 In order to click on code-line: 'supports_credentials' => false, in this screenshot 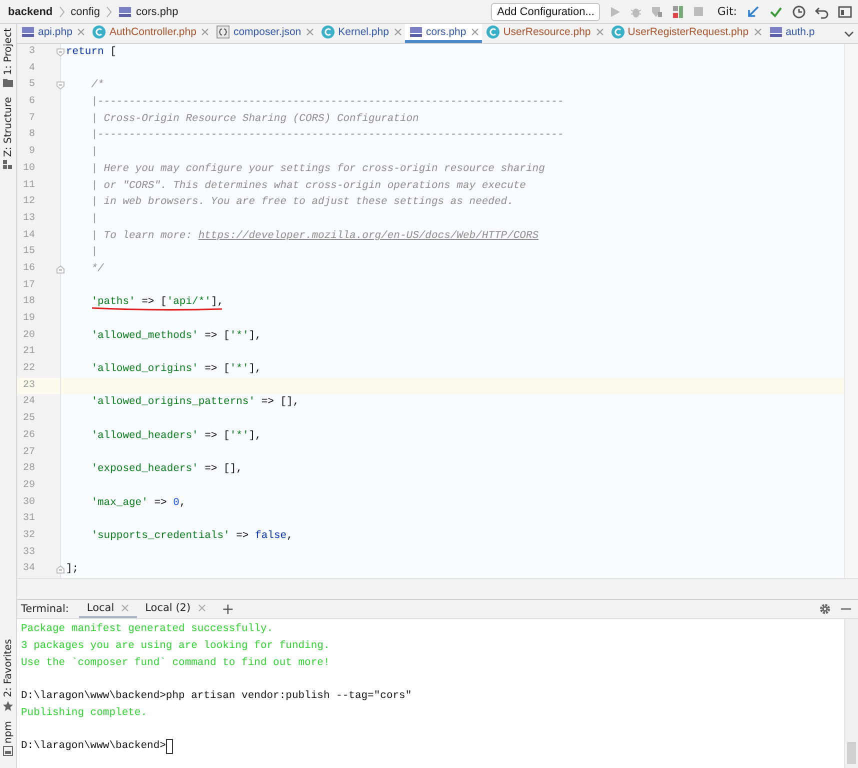, I will do `click(191, 536)`.